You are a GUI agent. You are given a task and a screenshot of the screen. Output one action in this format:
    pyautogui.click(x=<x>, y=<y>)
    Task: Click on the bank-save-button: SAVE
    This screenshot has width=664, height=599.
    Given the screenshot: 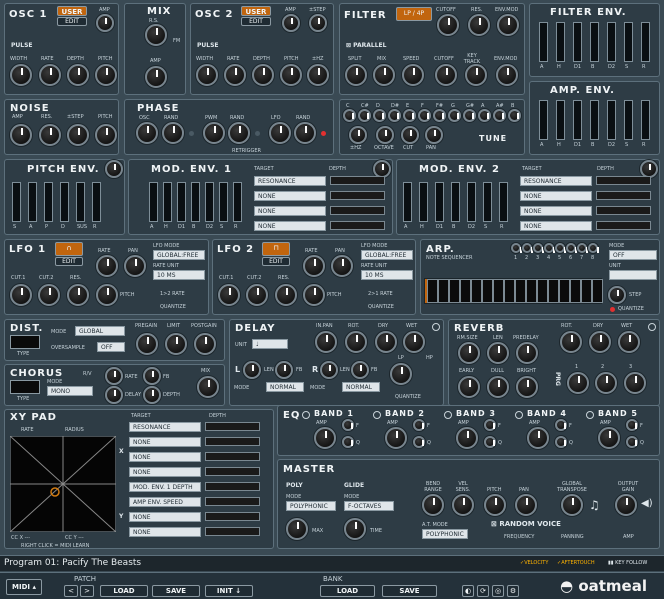 What is the action you would take?
    pyautogui.click(x=409, y=591)
    